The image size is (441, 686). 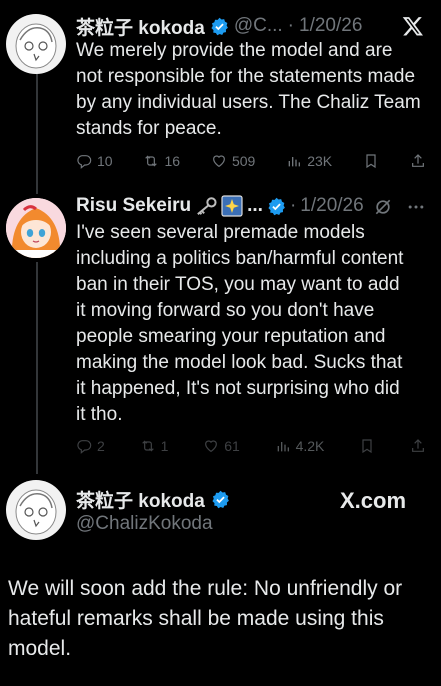 I want to click on tweet3-header: 茶粒子 kokoda, so click(x=153, y=499).